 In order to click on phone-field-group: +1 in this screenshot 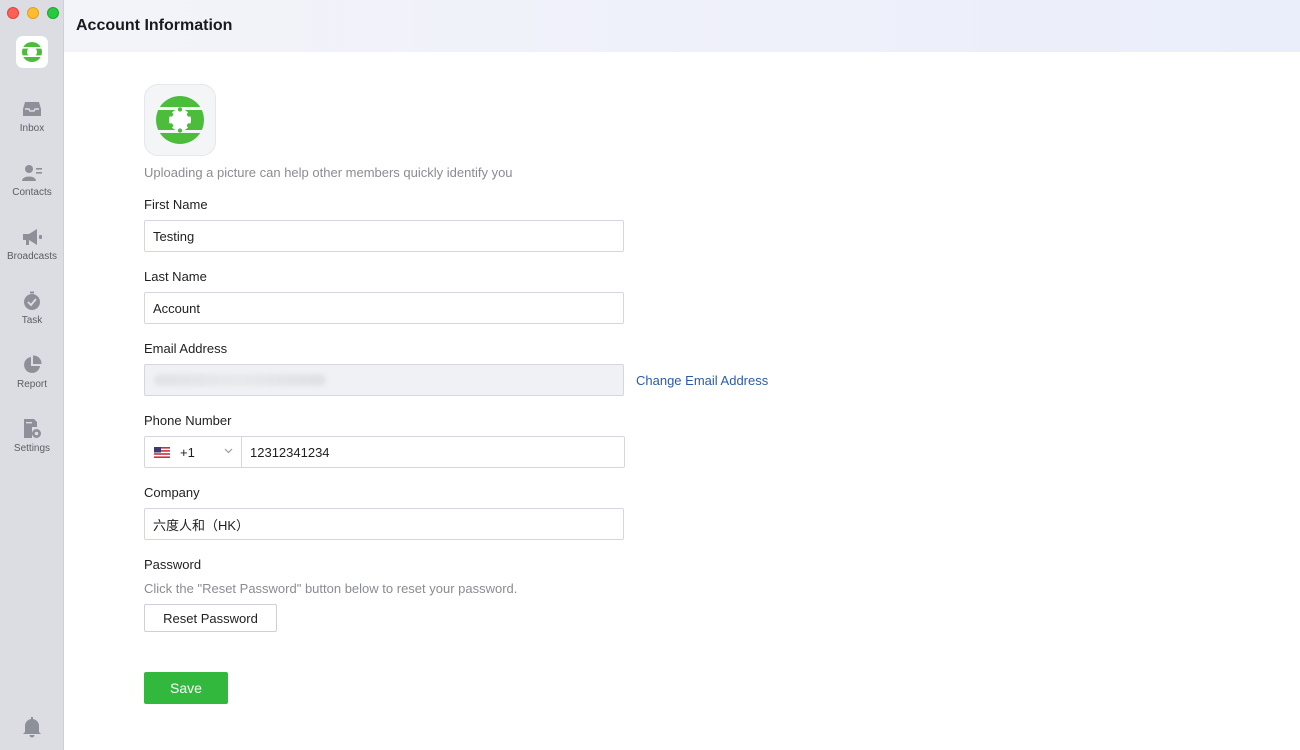, I will do `click(384, 452)`.